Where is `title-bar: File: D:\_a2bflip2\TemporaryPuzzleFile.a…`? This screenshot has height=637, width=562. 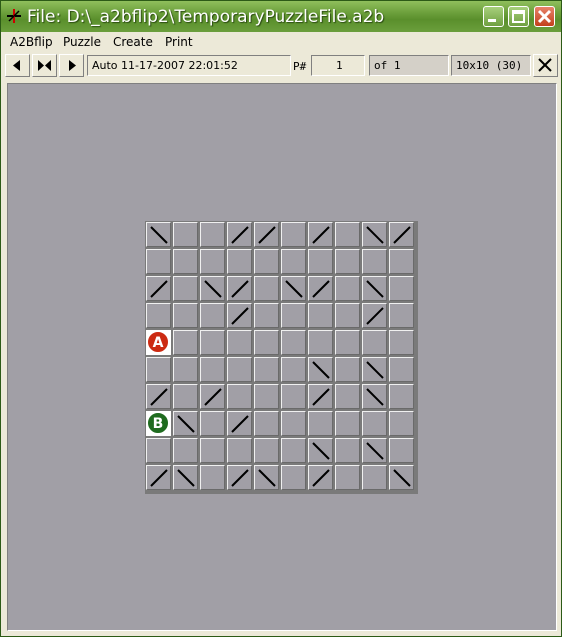 title-bar: File: D:\_a2bflip2\TemporaryPuzzleFile.a… is located at coordinates (281, 16).